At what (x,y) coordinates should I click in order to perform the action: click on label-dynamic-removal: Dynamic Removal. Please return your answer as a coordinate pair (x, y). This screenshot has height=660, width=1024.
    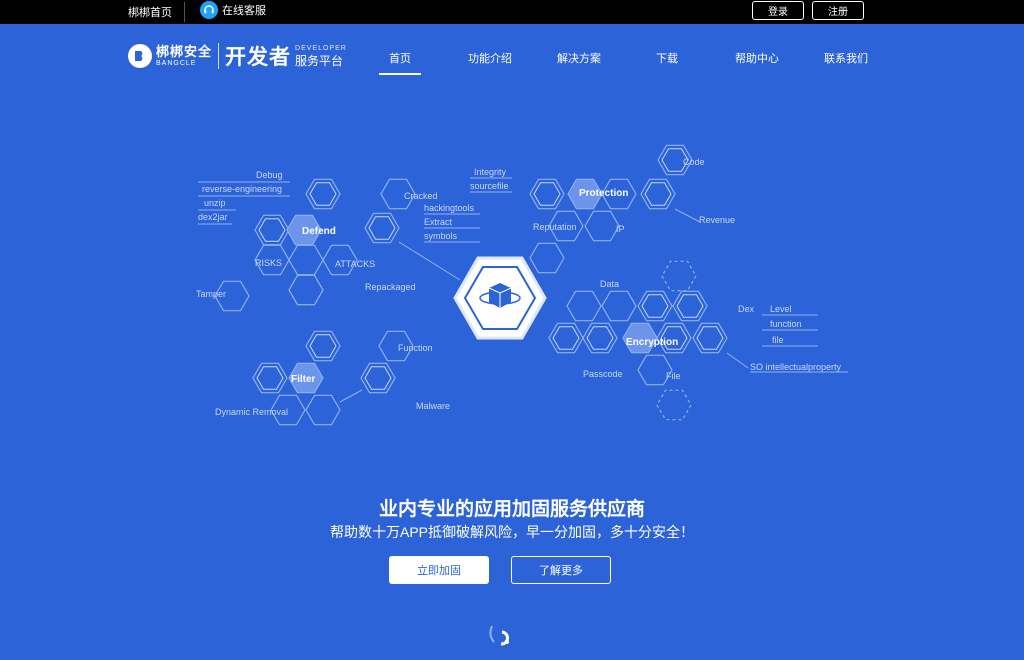
    Looking at the image, I should click on (251, 412).